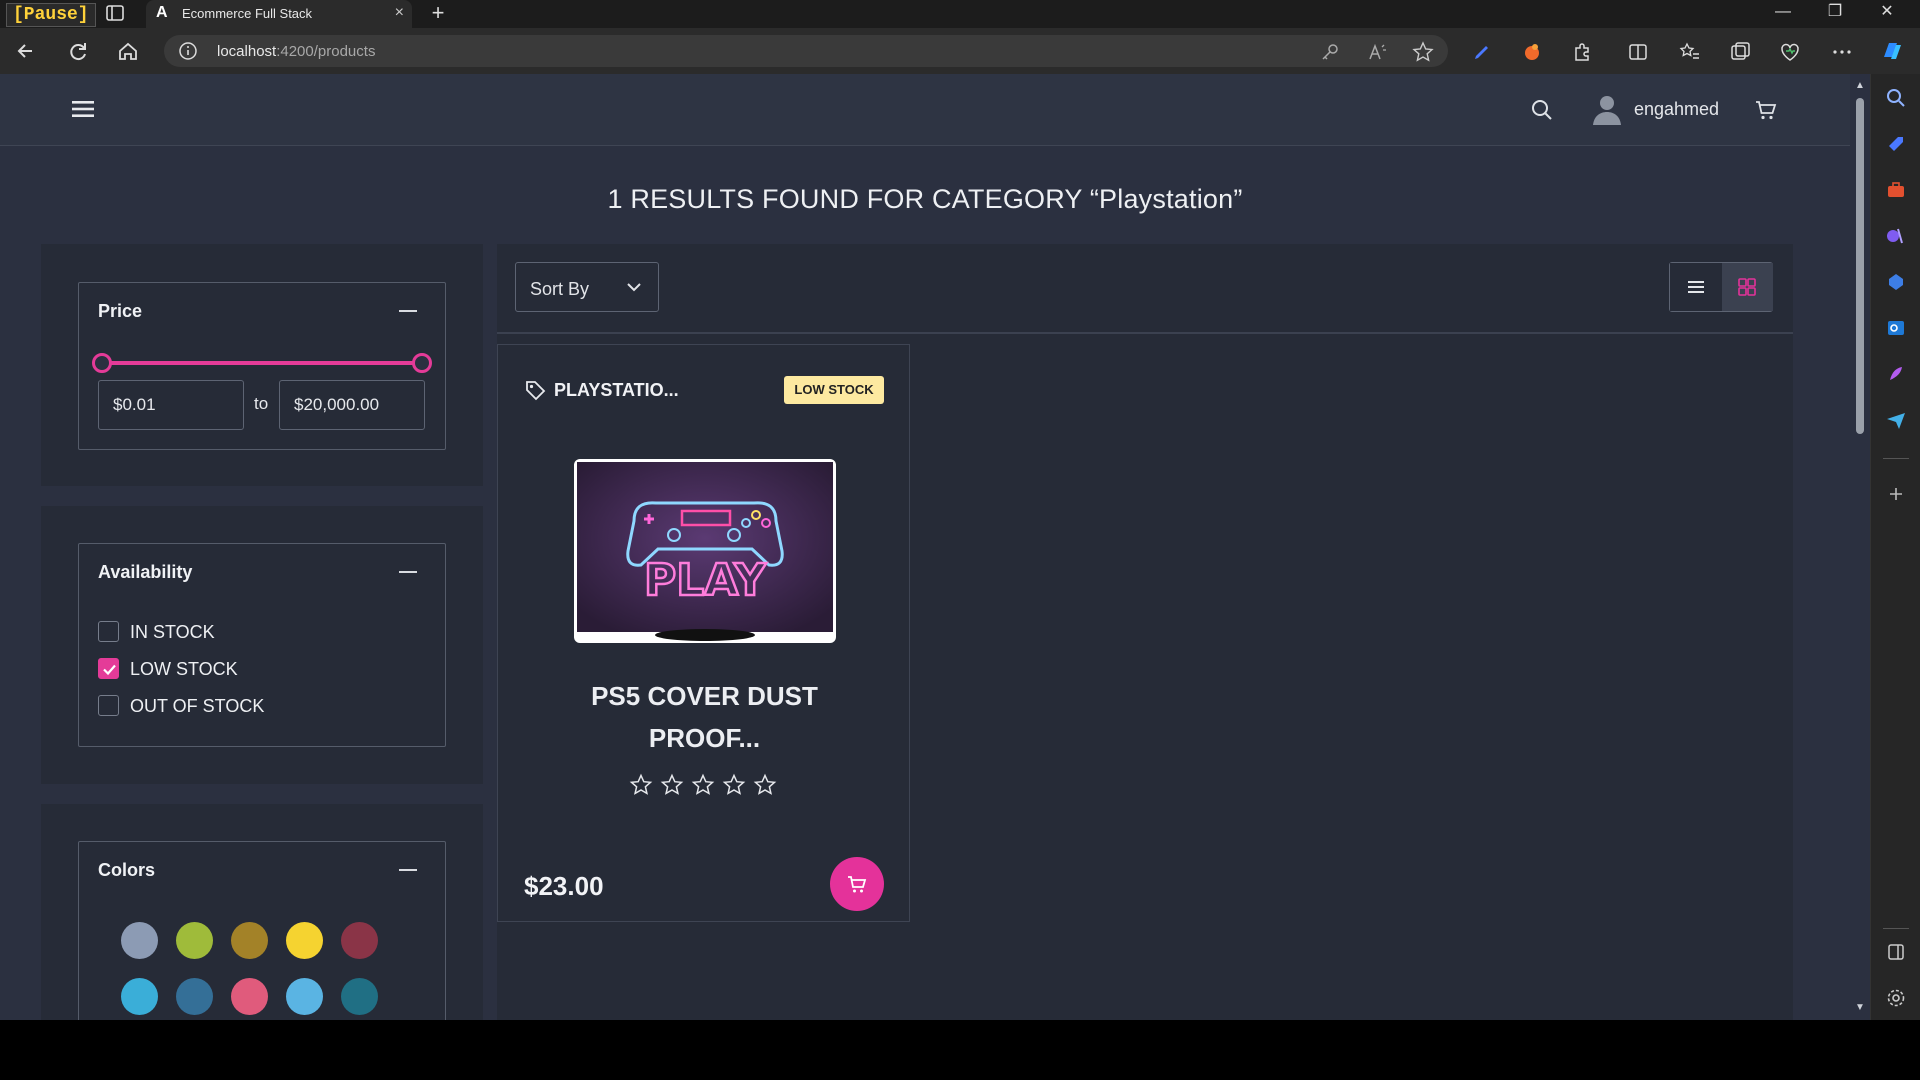  Describe the element at coordinates (705, 551) in the screenshot. I see `product-image: PLAY` at that location.